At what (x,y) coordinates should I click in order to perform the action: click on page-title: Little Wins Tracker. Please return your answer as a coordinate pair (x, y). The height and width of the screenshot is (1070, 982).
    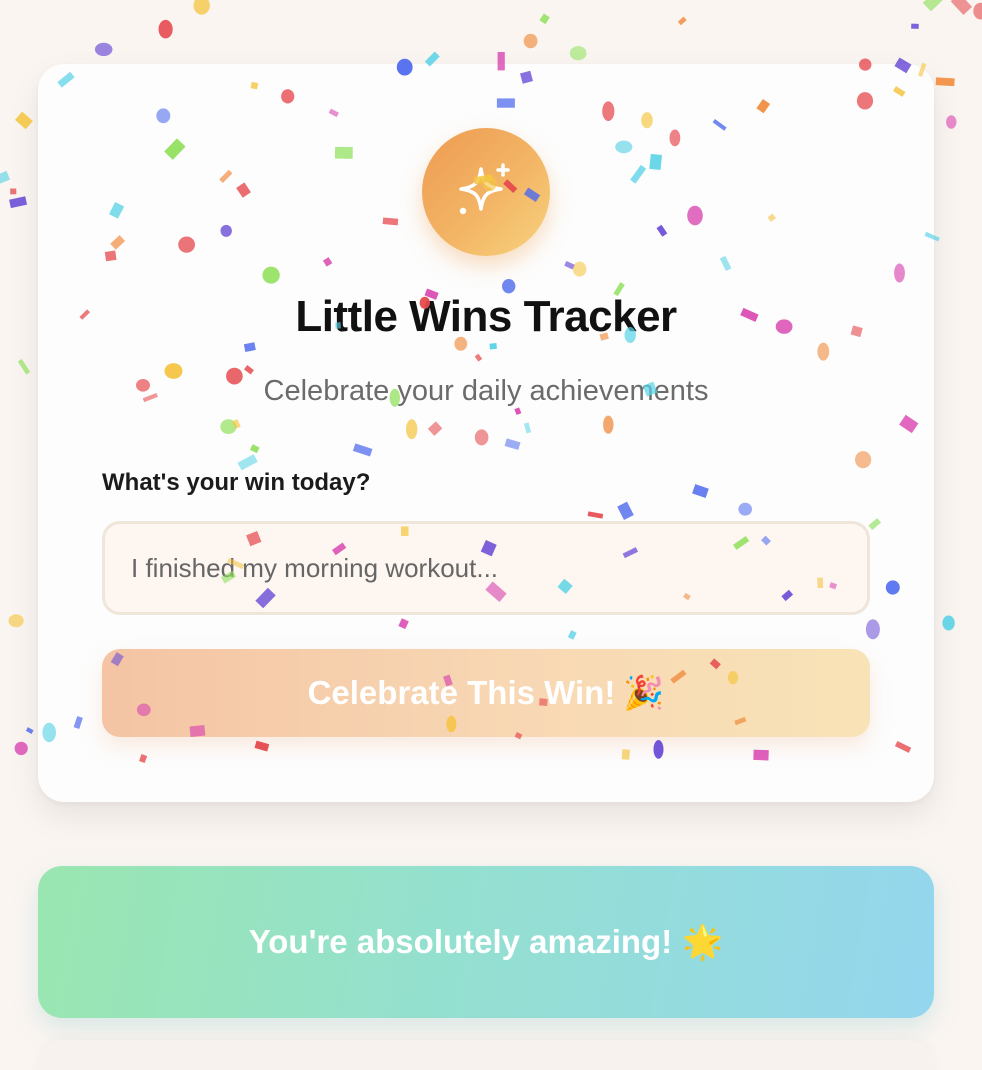
    Looking at the image, I should click on (486, 316).